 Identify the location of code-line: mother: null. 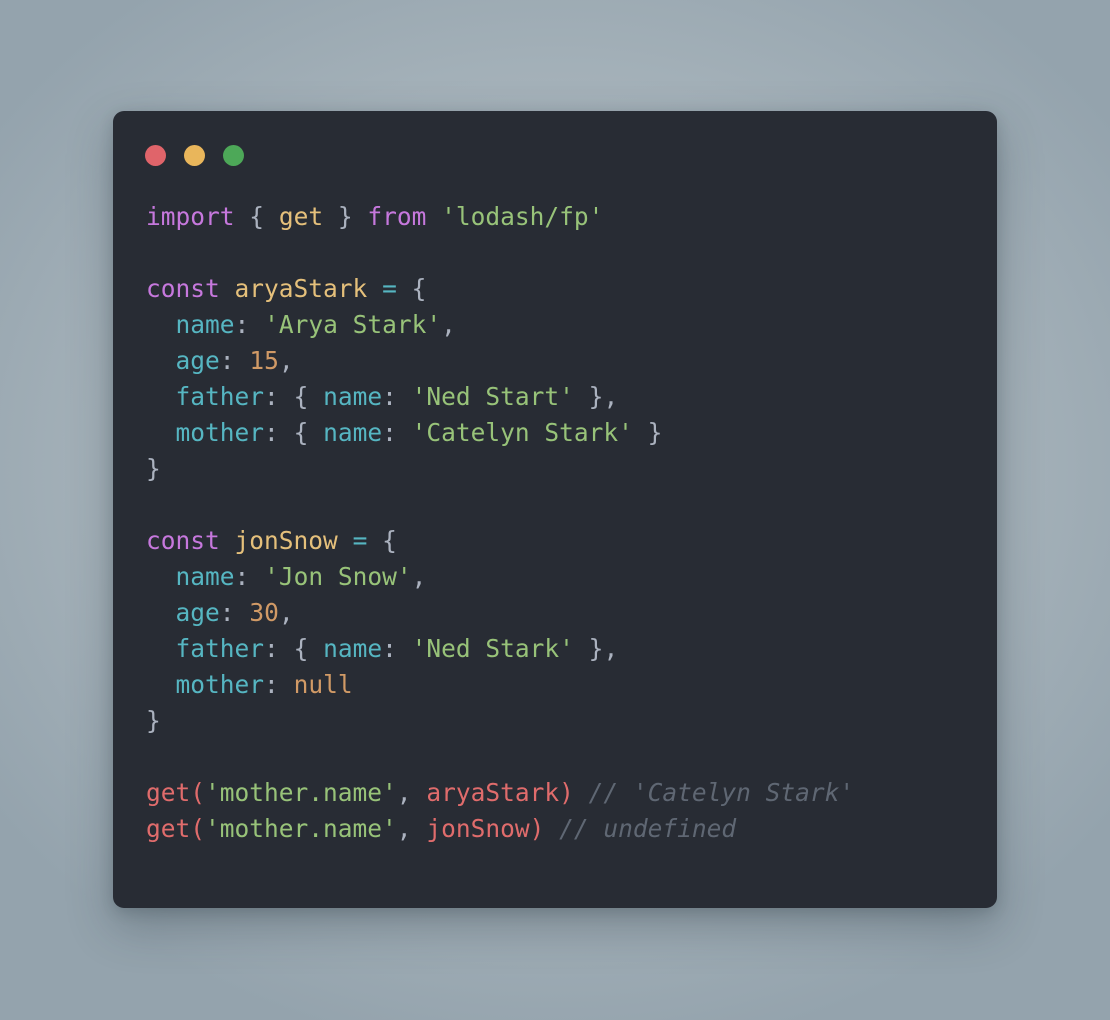
(249, 684).